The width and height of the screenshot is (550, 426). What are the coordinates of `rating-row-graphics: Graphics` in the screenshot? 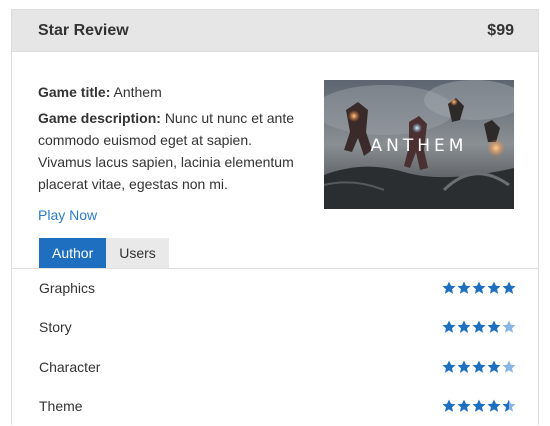 It's located at (275, 288).